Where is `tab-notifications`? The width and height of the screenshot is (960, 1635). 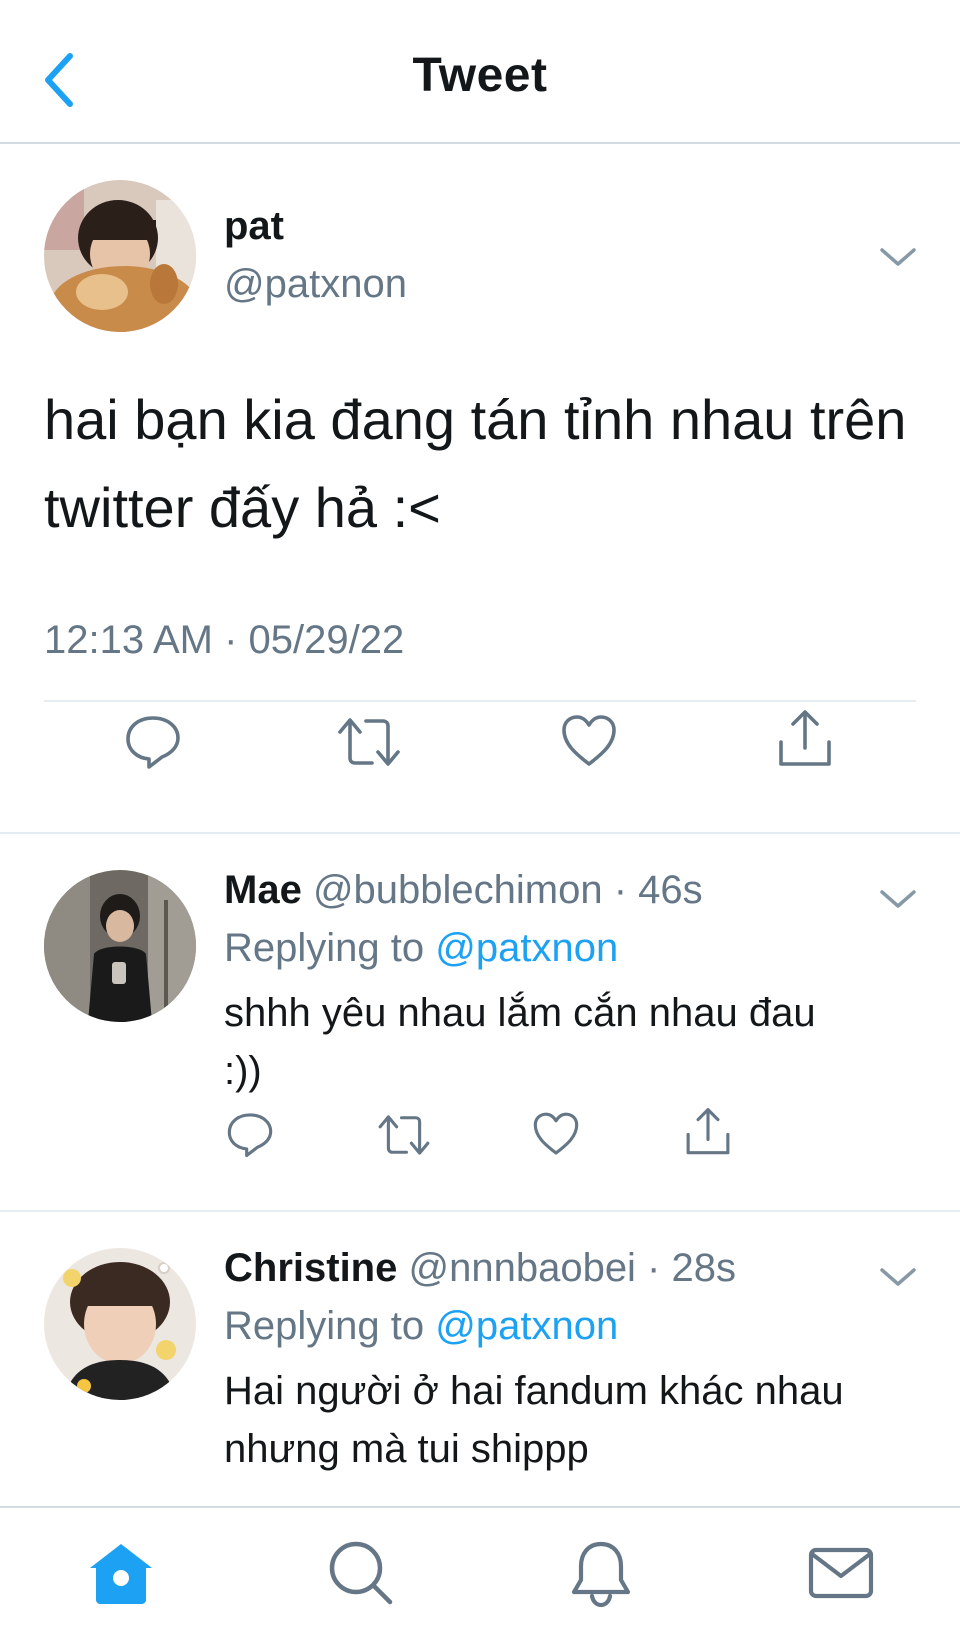
tab-notifications is located at coordinates (601, 1573).